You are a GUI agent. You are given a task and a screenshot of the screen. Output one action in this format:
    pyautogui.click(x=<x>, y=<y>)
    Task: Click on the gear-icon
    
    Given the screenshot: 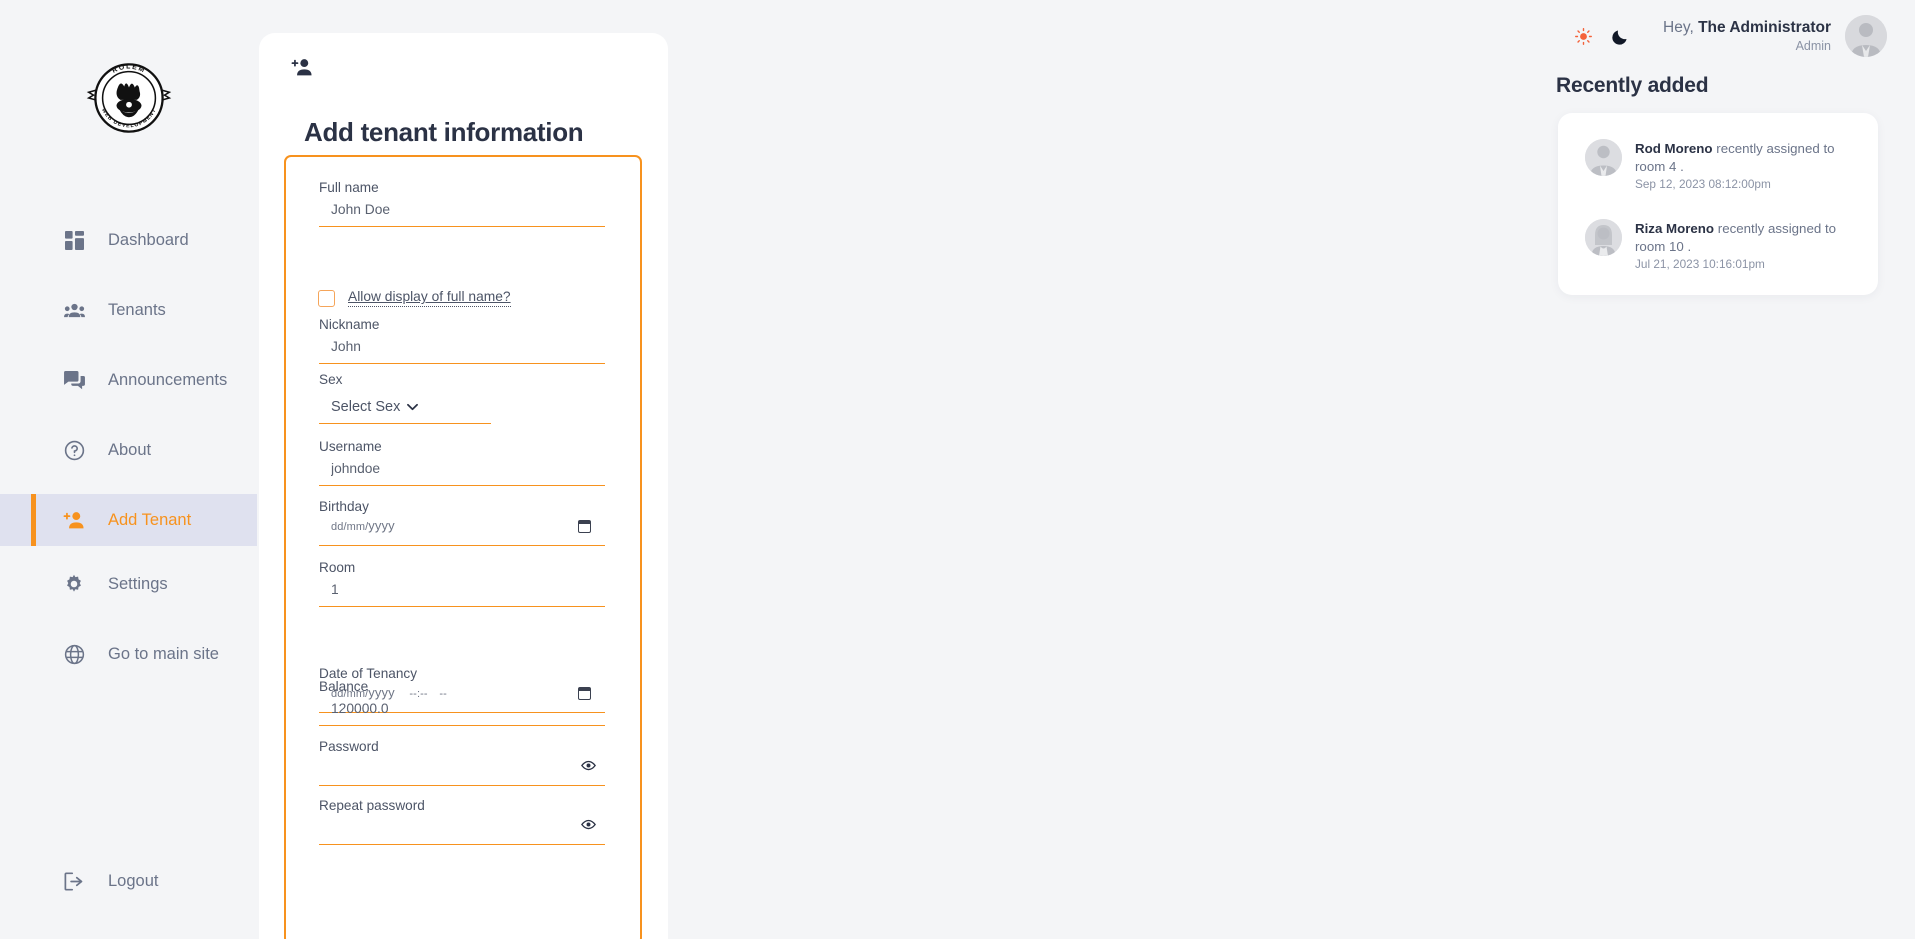 What is the action you would take?
    pyautogui.click(x=74, y=584)
    